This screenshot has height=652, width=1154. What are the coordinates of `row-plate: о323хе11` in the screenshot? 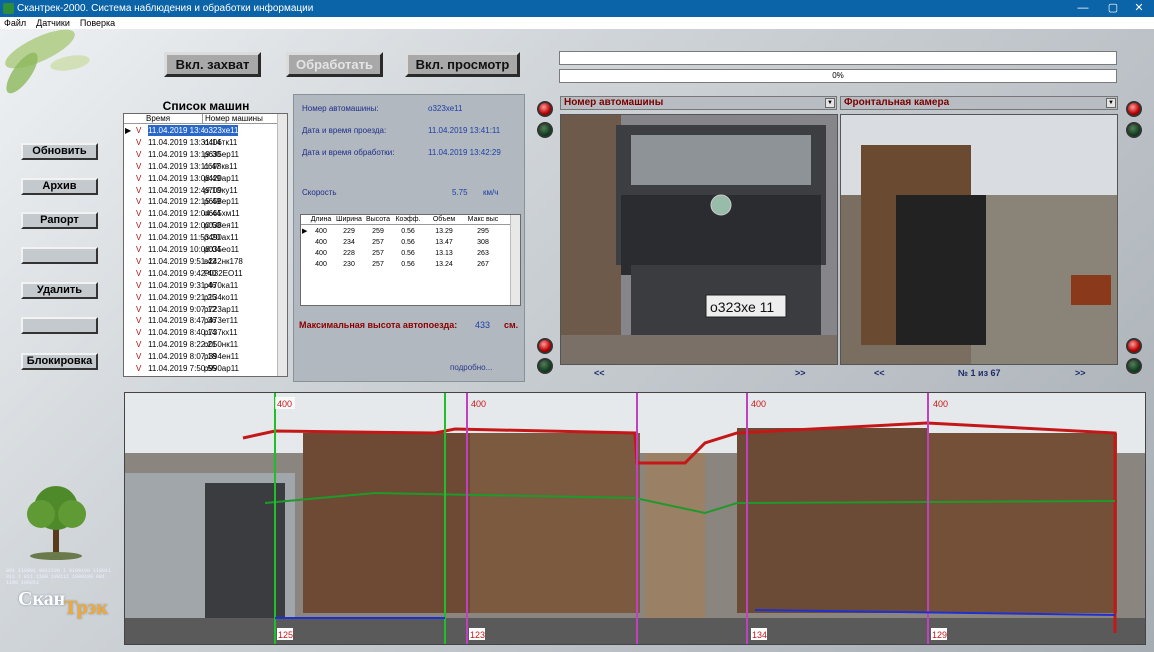 It's located at (221, 130).